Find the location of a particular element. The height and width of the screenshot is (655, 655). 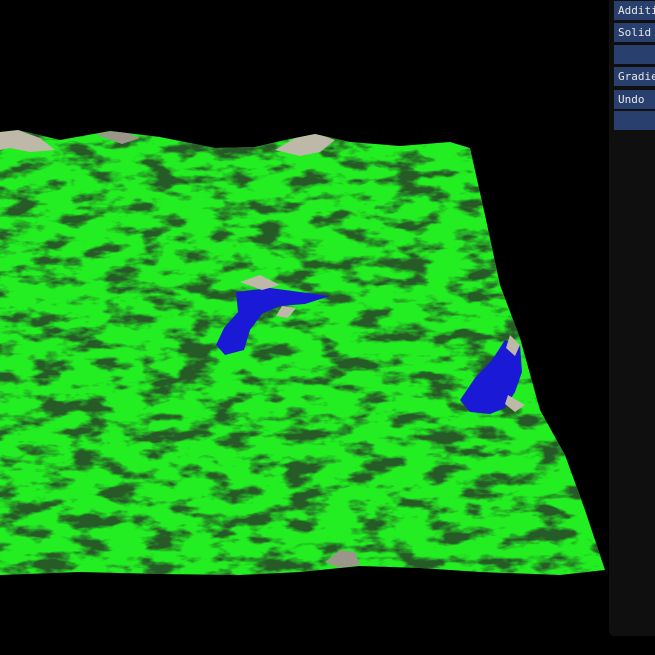

additive-button: Additi is located at coordinates (634, 10).